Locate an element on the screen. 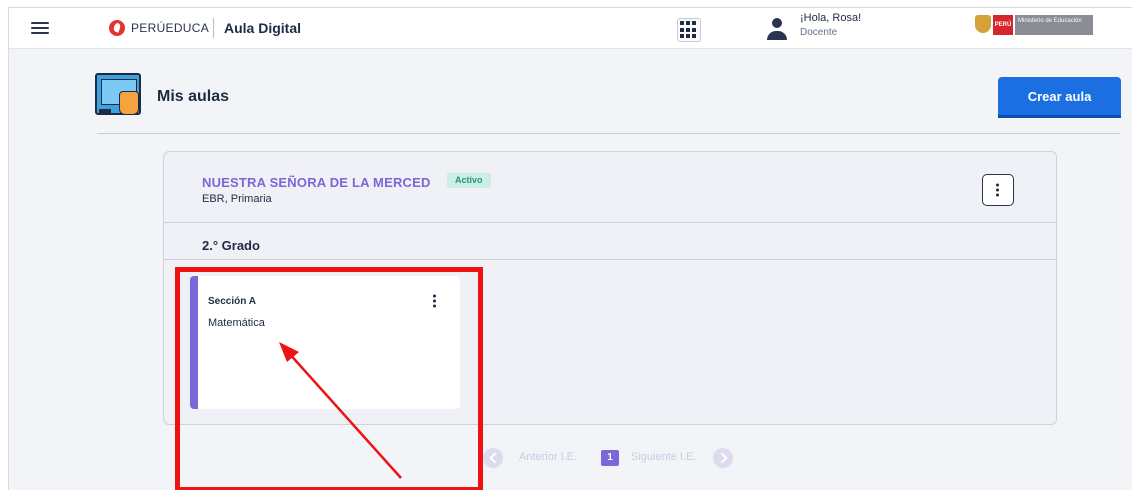 The width and height of the screenshot is (1132, 490). school-level: EBR, Primaria is located at coordinates (237, 199).